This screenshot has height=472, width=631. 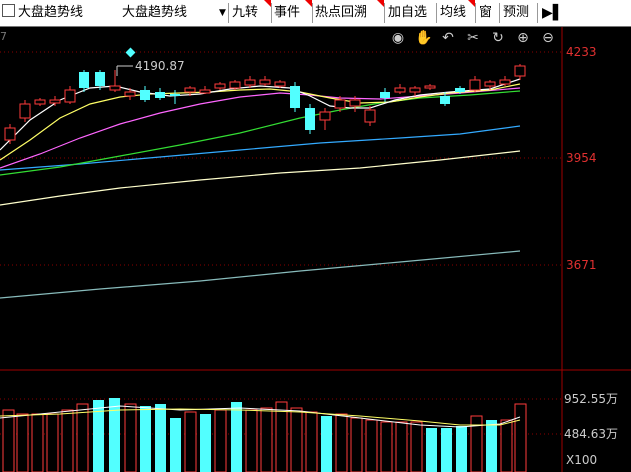 I want to click on volume-multiplier: X100, so click(x=581, y=460).